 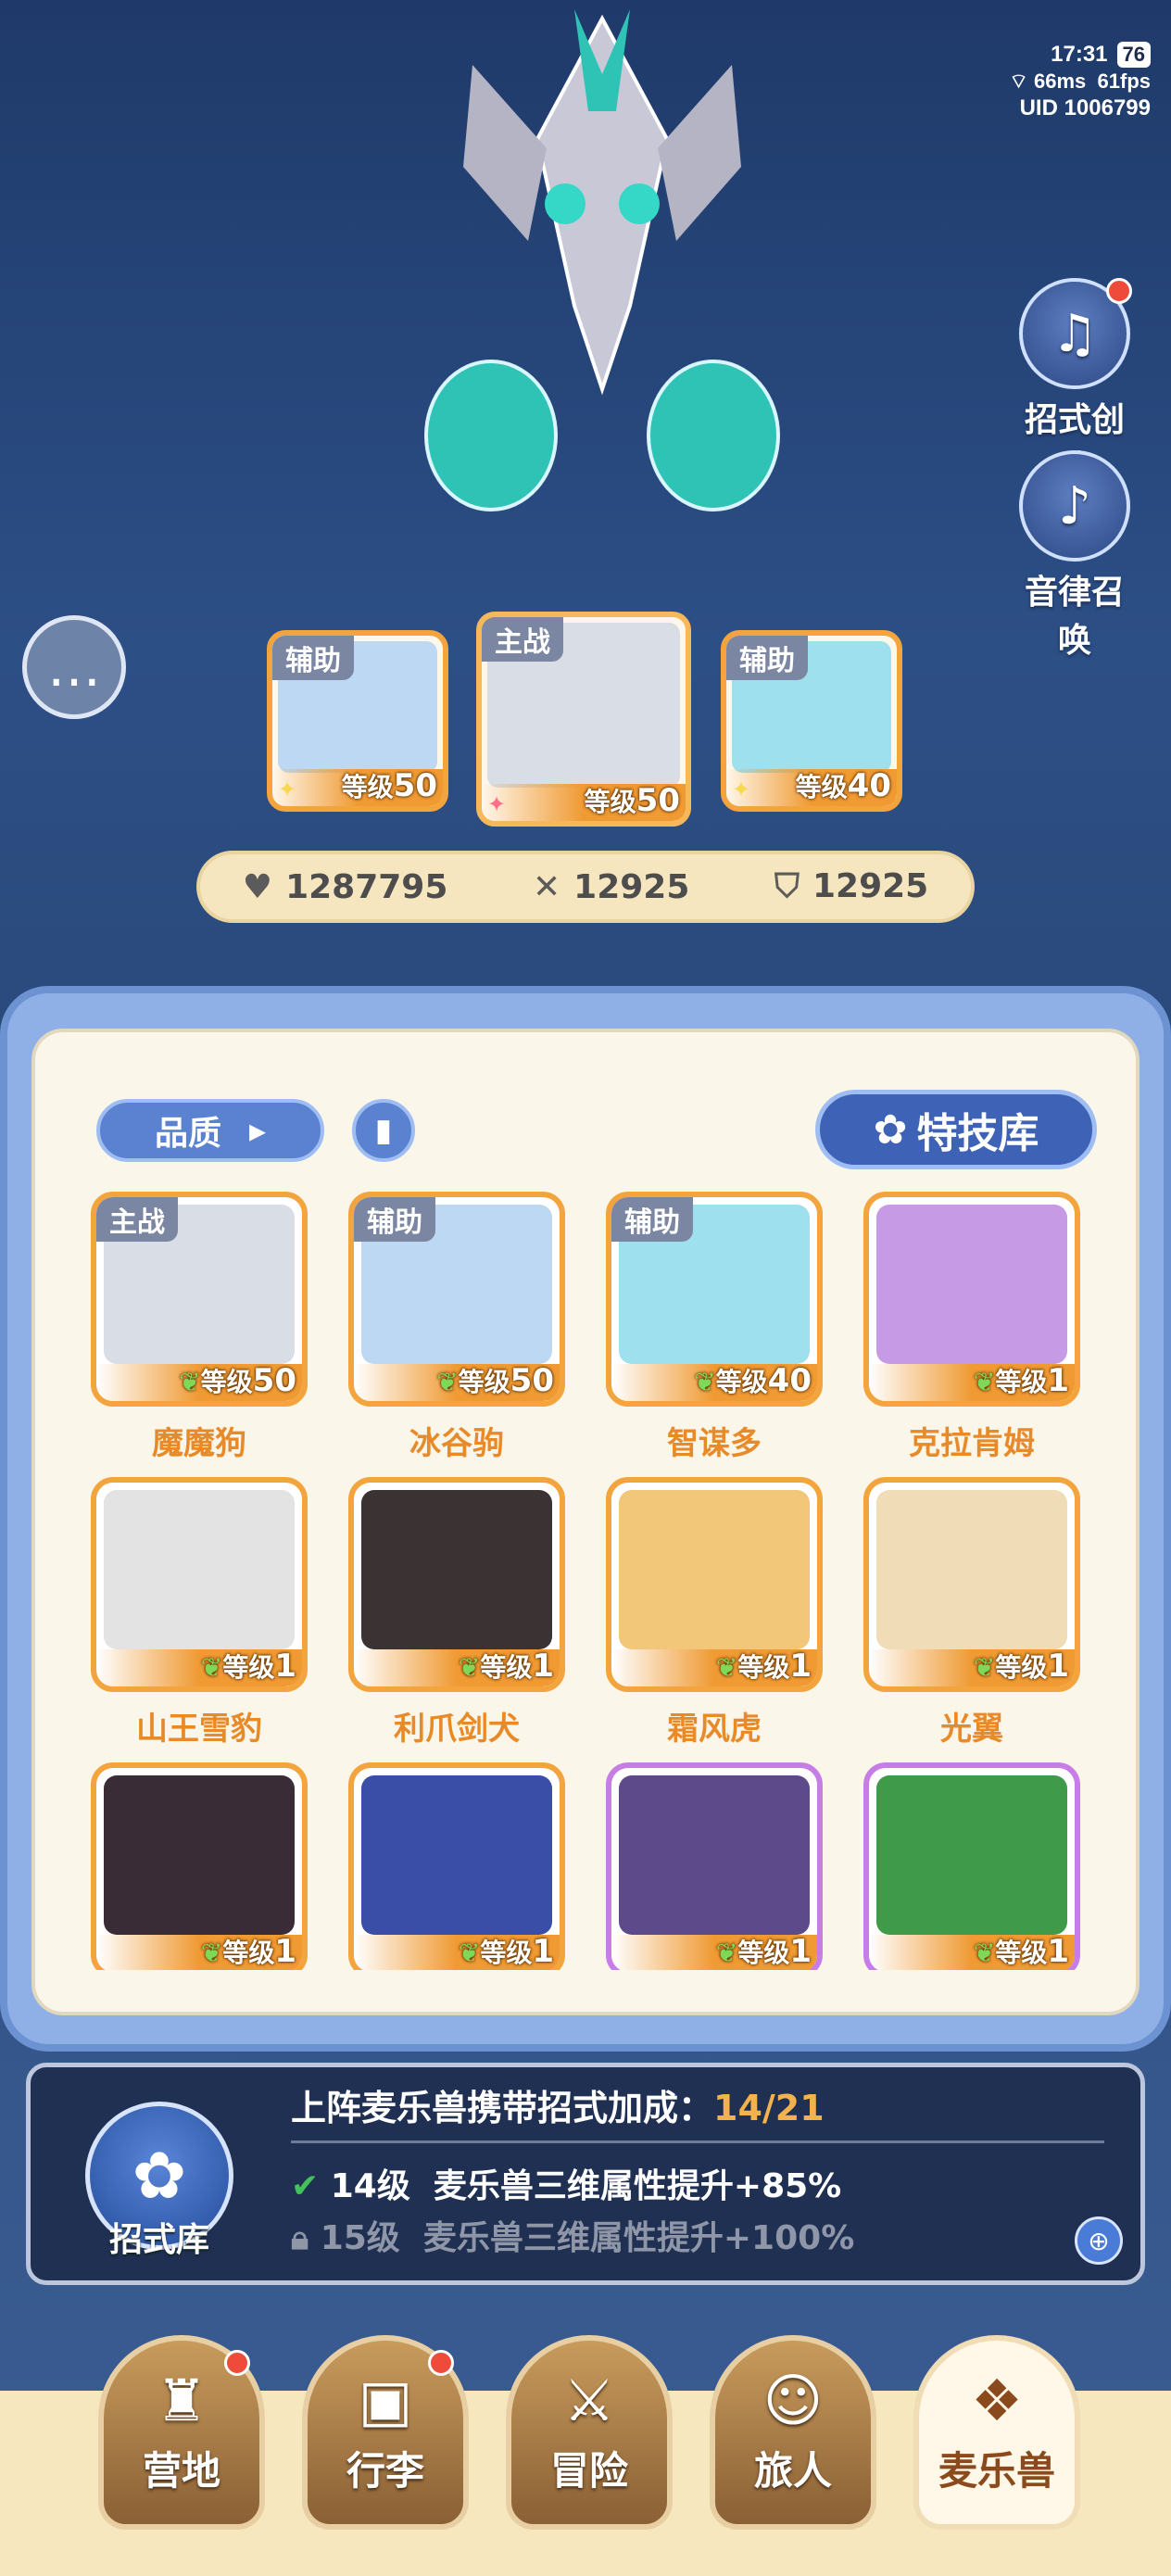 I want to click on pet-card: ❦等级1 克拉肯姆, so click(x=971, y=1327).